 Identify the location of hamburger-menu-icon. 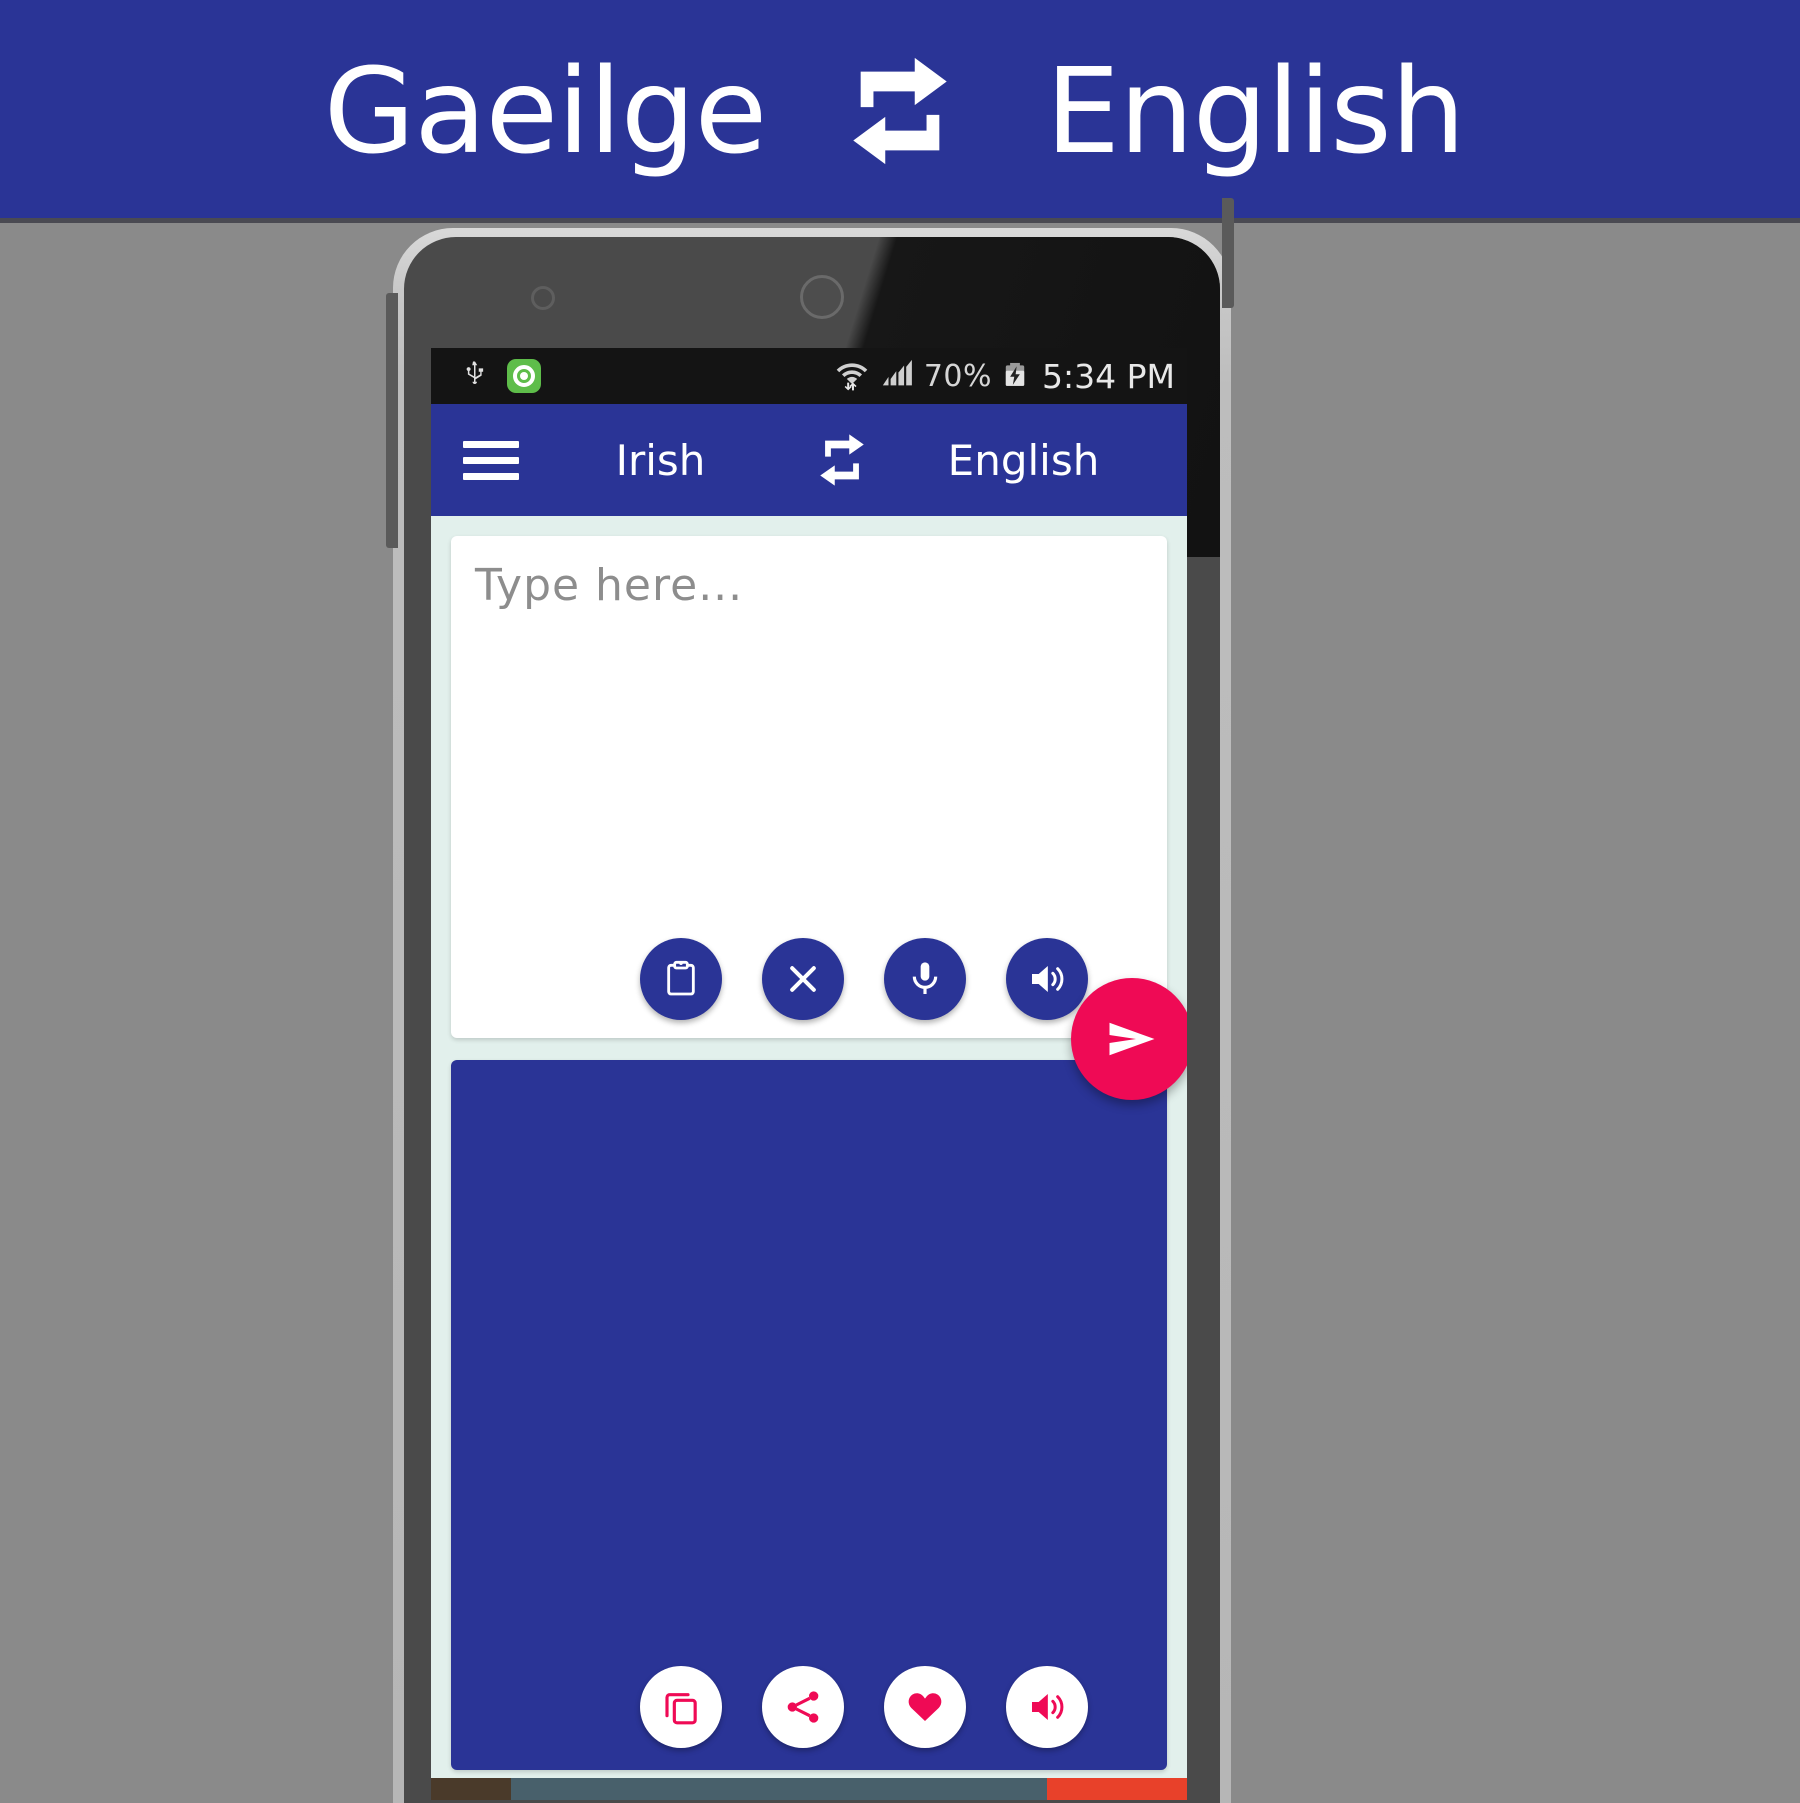
(491, 460).